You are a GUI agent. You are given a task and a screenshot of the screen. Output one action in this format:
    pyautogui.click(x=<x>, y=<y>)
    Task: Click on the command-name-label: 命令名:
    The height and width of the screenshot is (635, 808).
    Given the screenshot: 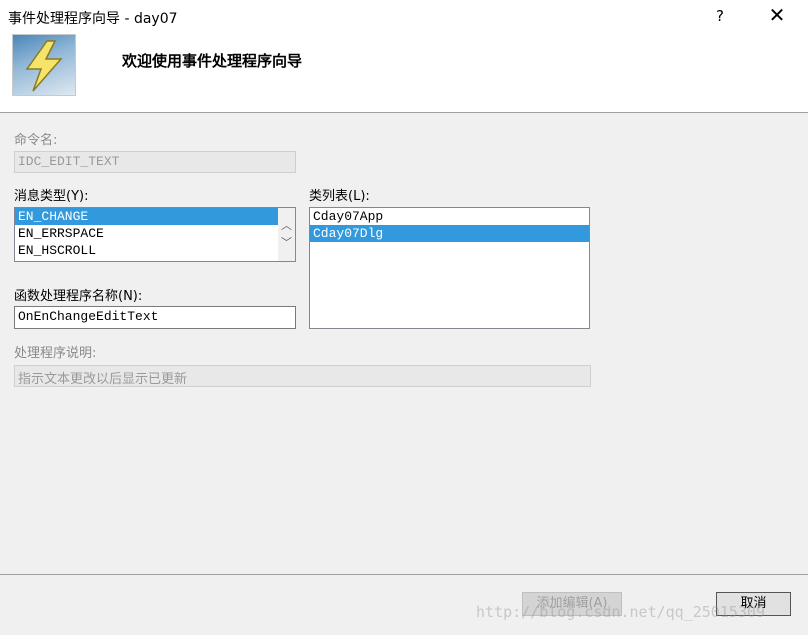 What is the action you would take?
    pyautogui.click(x=36, y=140)
    